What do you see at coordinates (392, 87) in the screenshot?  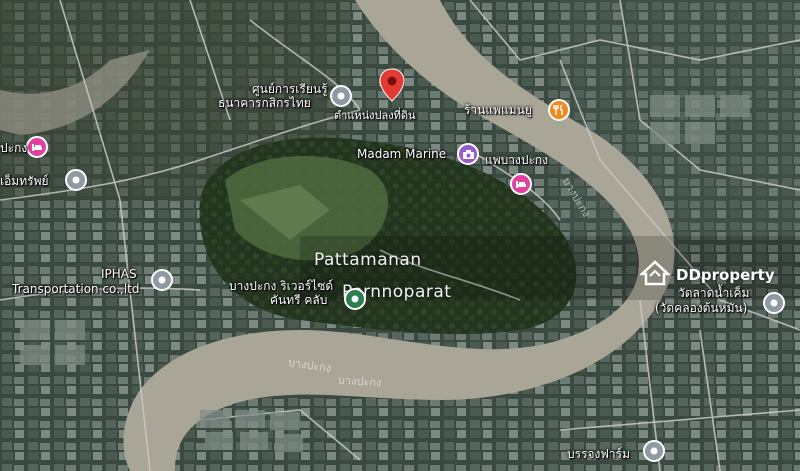 I see `map-marker-icon` at bounding box center [392, 87].